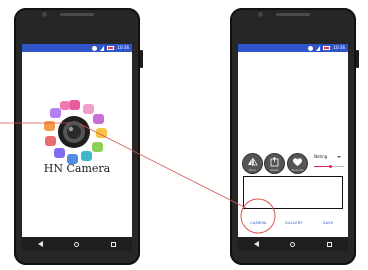  I want to click on rotate-label: Rotate, so click(274, 170).